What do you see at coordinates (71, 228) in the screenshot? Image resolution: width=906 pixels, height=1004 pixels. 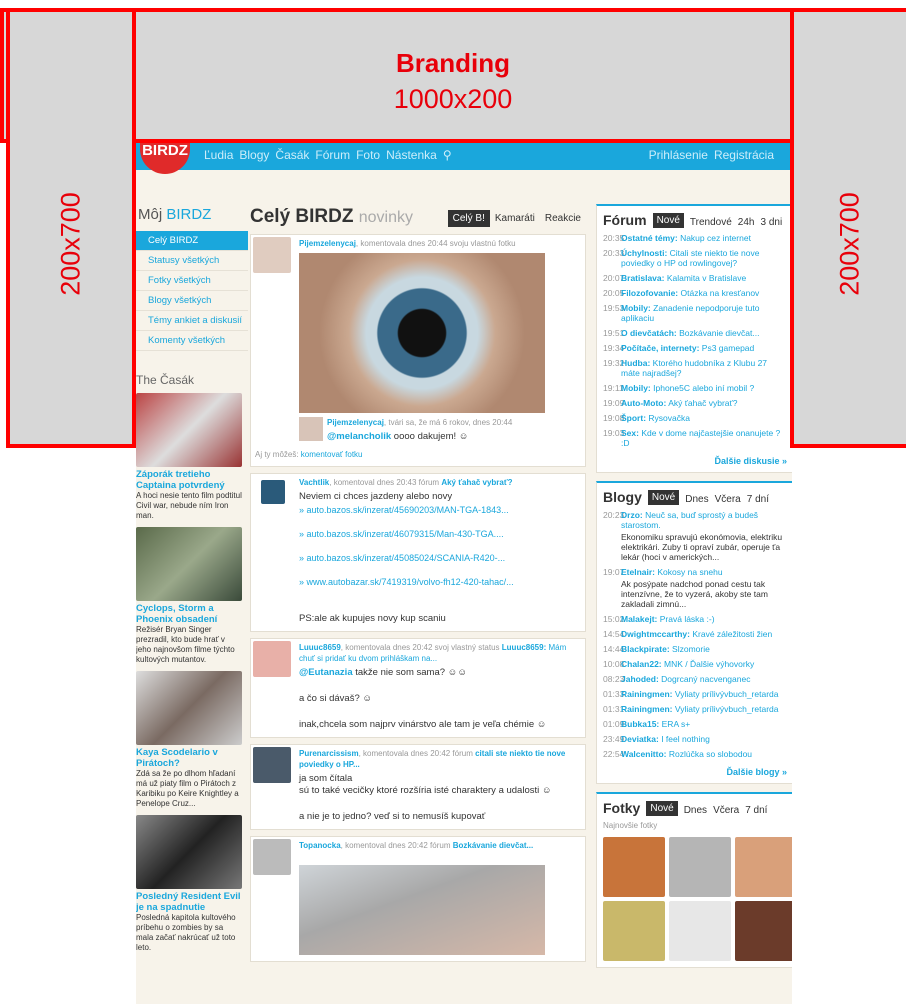 I see `left-skyscraper-ad: 200x700` at bounding box center [71, 228].